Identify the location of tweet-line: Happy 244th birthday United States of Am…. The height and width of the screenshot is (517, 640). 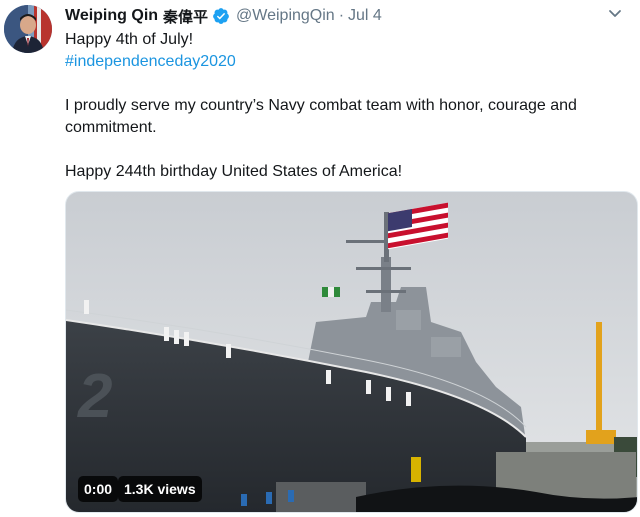
(234, 171).